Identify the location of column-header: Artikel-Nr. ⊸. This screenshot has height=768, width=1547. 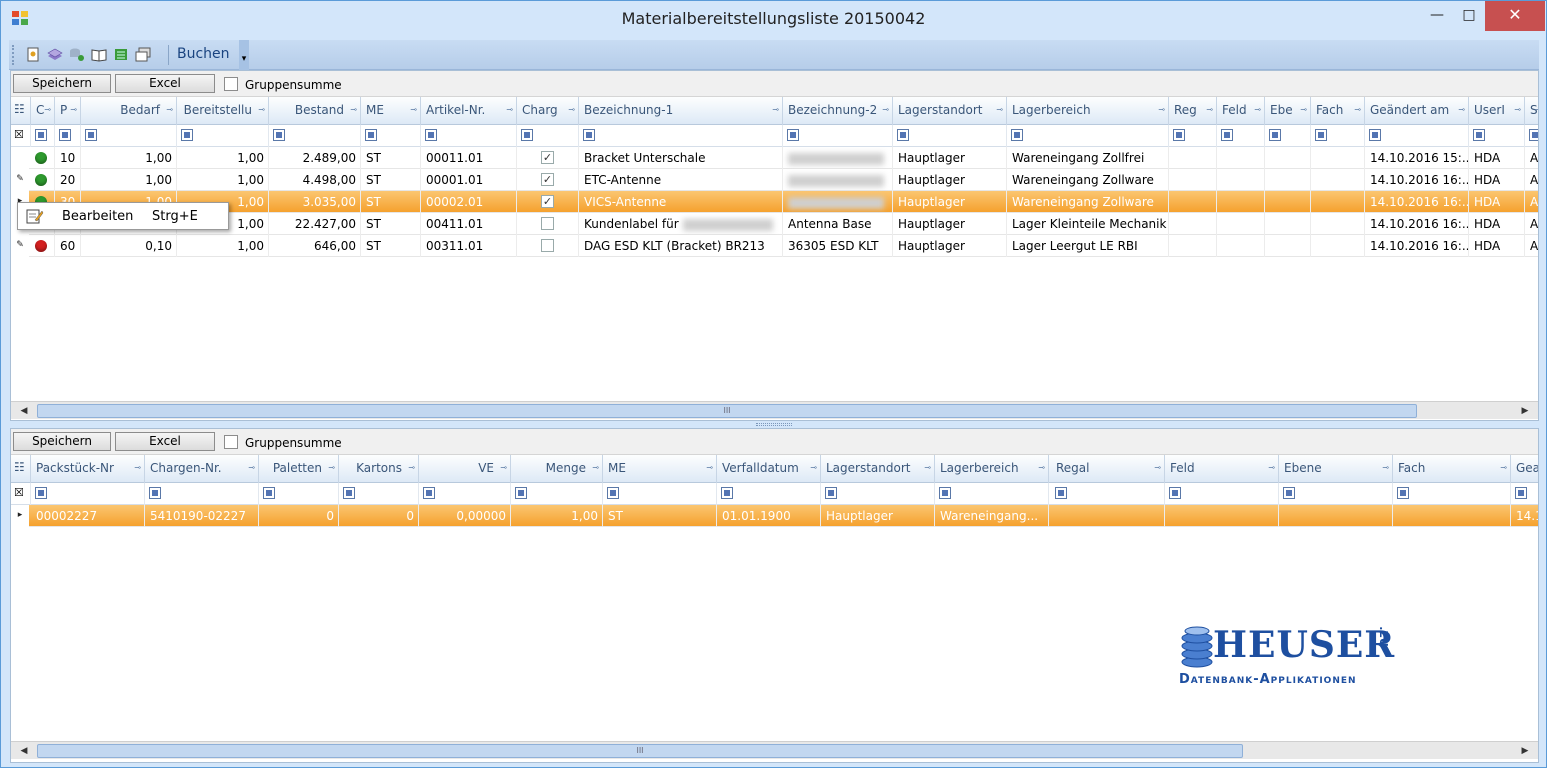
(469, 111).